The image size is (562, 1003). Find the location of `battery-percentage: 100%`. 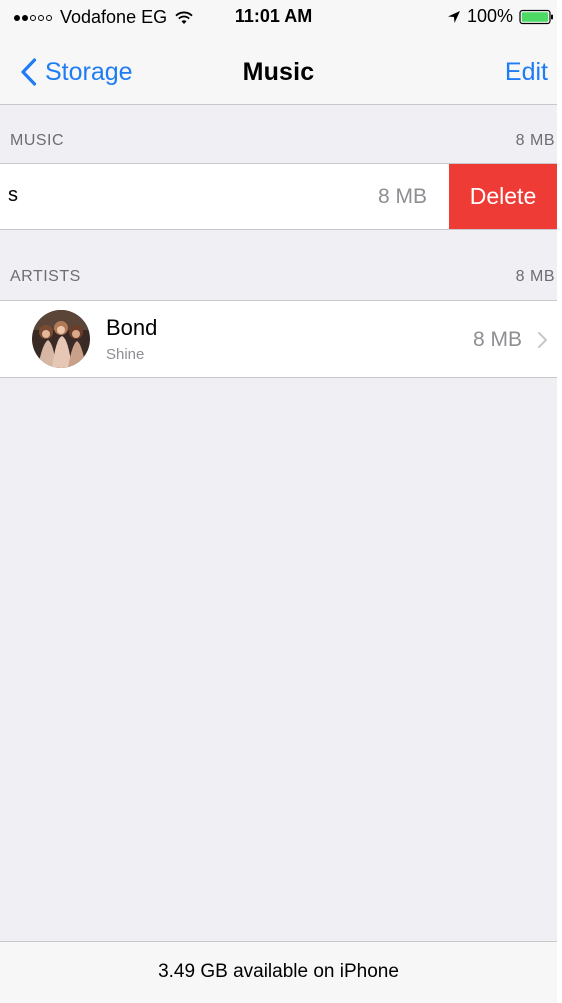

battery-percentage: 100% is located at coordinates (489, 16).